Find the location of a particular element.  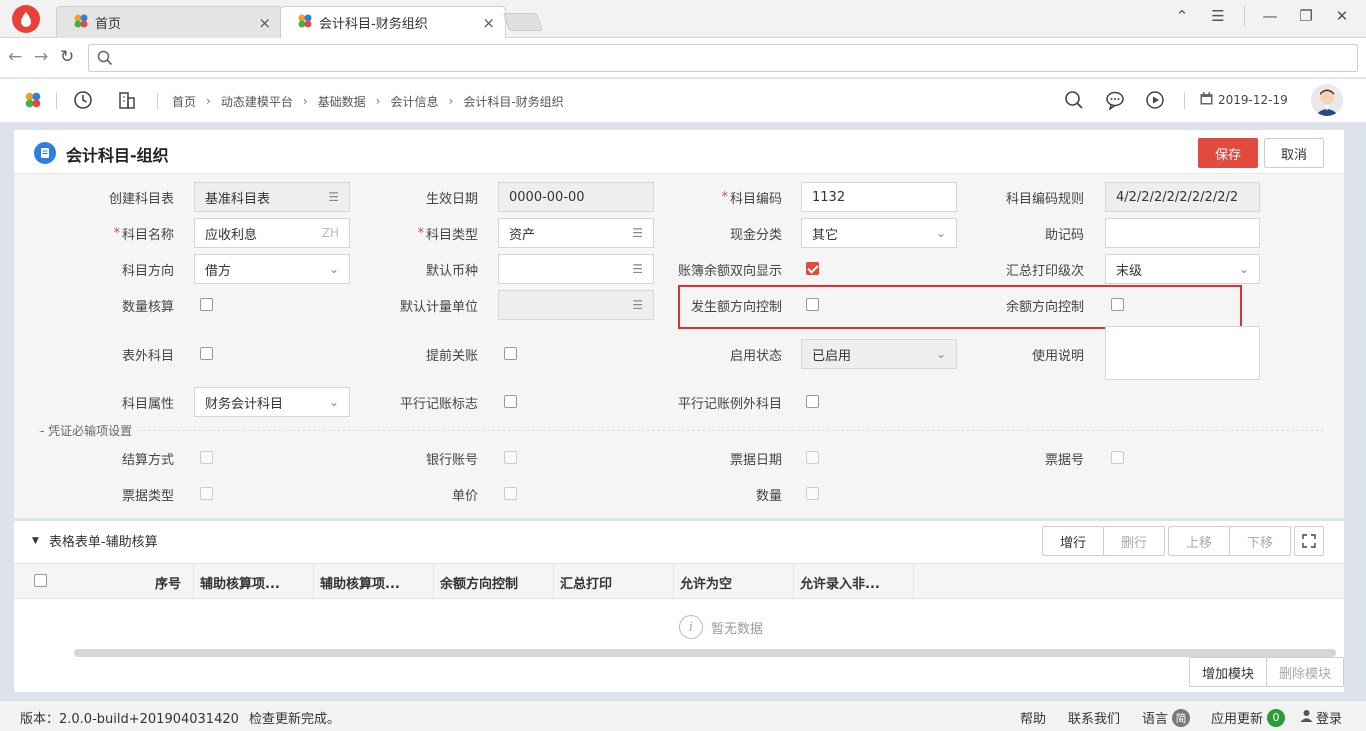

chart-table-field: 基准科目表 ☰ is located at coordinates (272, 197).